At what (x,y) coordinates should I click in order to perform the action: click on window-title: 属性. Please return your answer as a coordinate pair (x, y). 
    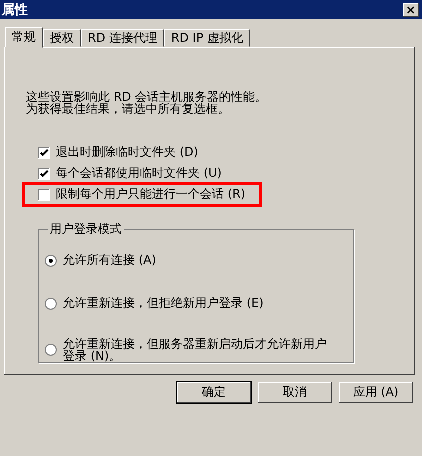
    Looking at the image, I should click on (15, 10).